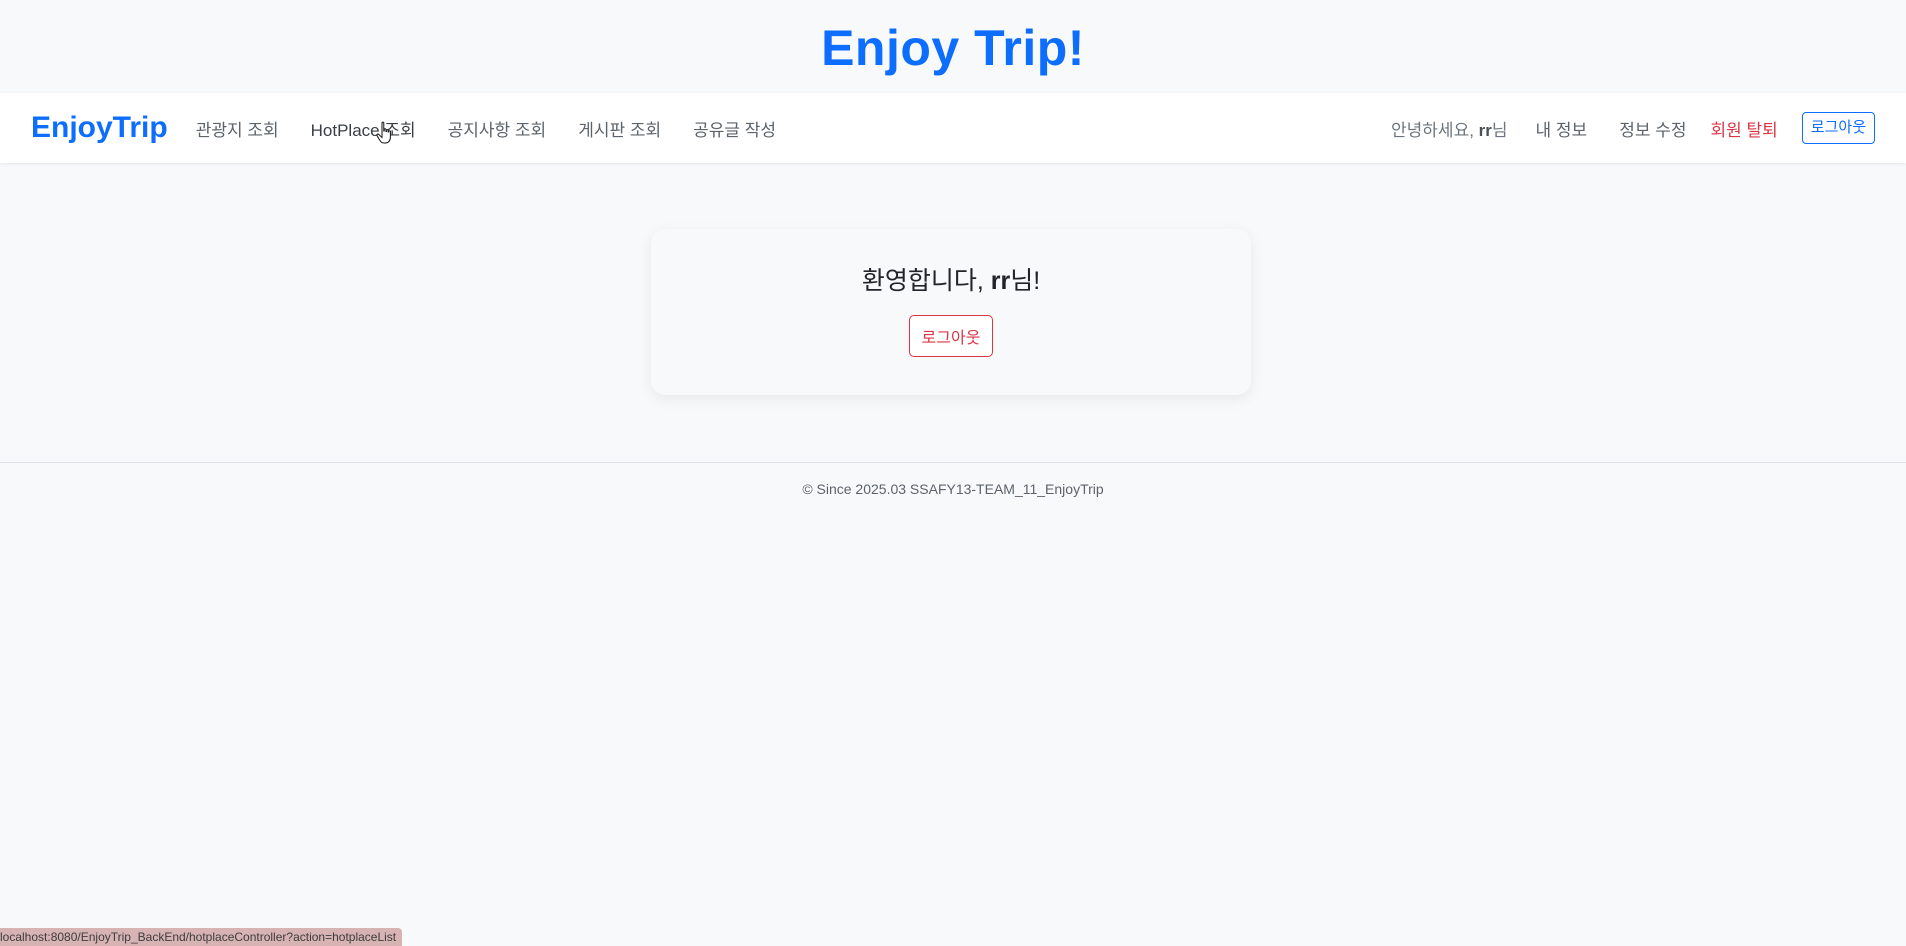 This screenshot has width=1906, height=946. I want to click on welcome-username: rr, so click(1000, 281).